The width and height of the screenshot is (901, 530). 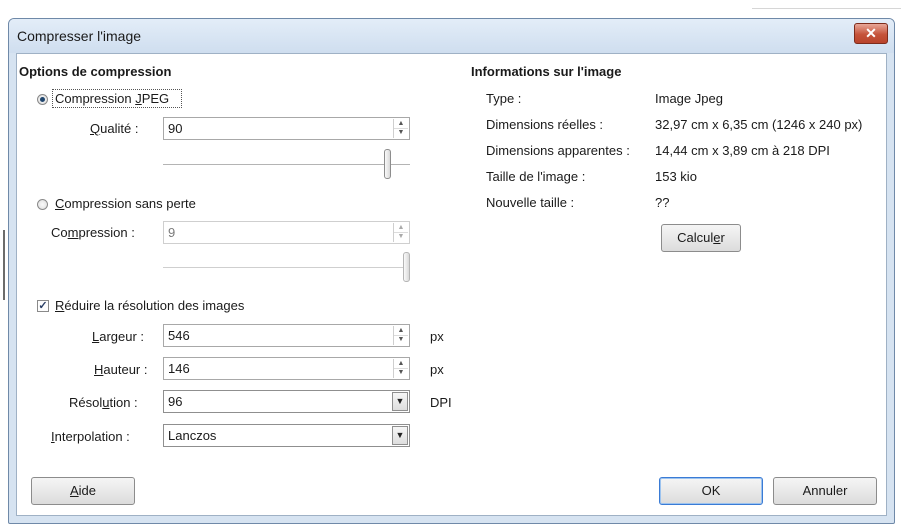 I want to click on quality-label: Qualité :, so click(x=114, y=128).